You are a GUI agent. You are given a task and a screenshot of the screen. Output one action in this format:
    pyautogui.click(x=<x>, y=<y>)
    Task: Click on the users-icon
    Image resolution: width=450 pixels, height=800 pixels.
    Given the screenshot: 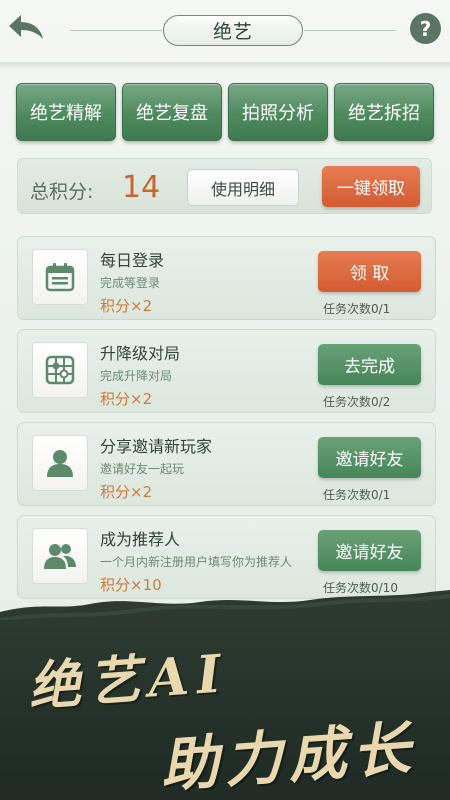 What is the action you would take?
    pyautogui.click(x=60, y=556)
    